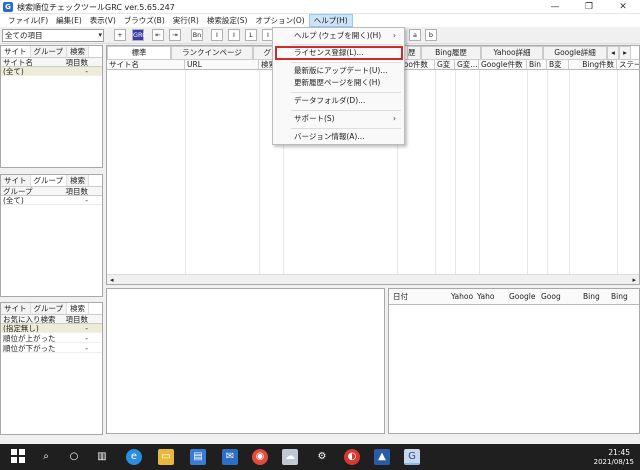 Image resolution: width=640 pixels, height=470 pixels. What do you see at coordinates (212, 52) in the screenshot?
I see `tab-rankin-pages: ランクインページ` at bounding box center [212, 52].